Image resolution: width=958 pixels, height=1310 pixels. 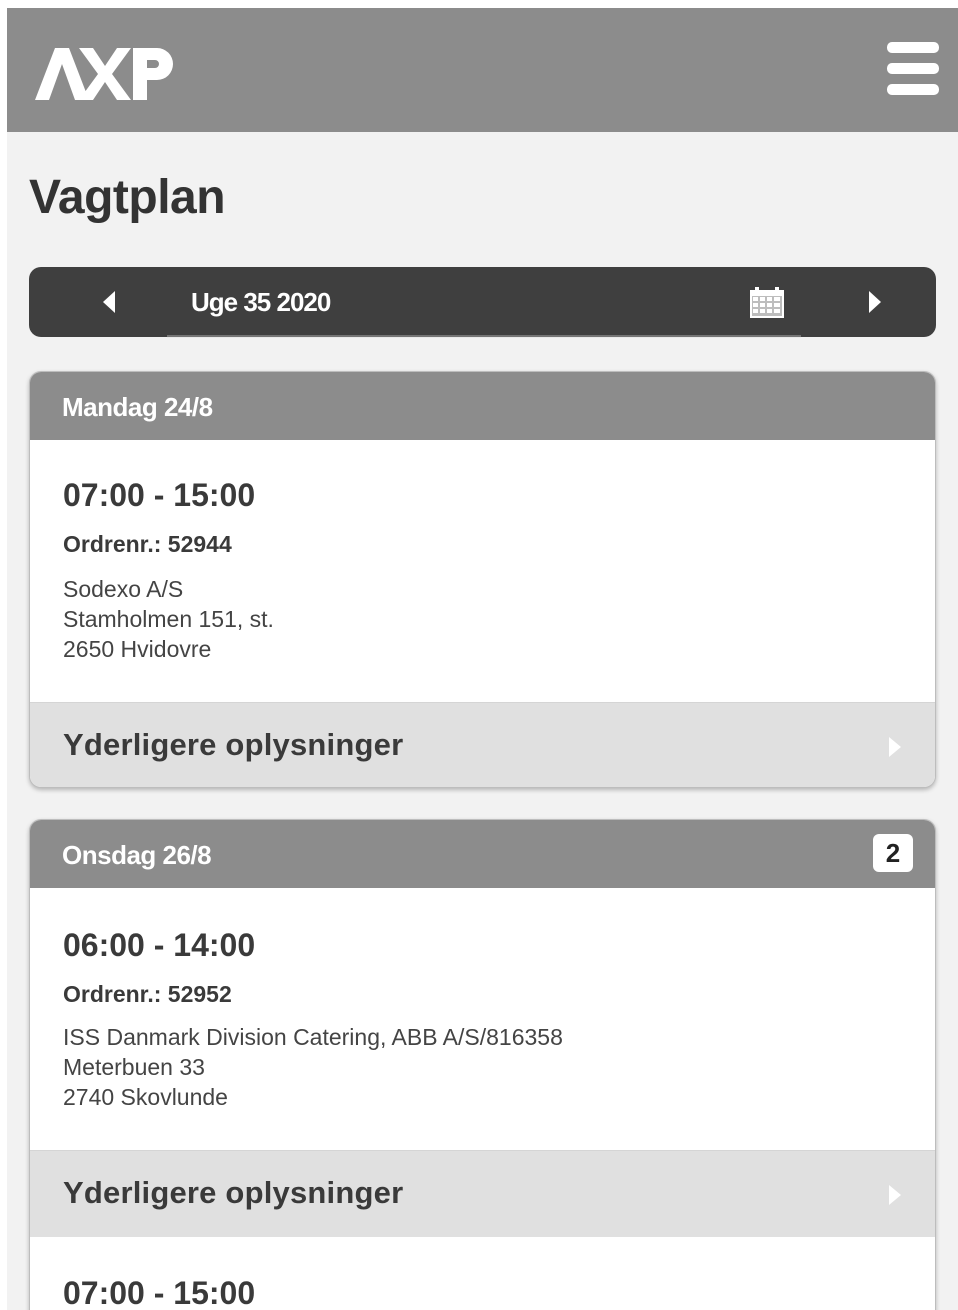 I want to click on order-number: Ordrenr.: 52944, so click(x=147, y=544).